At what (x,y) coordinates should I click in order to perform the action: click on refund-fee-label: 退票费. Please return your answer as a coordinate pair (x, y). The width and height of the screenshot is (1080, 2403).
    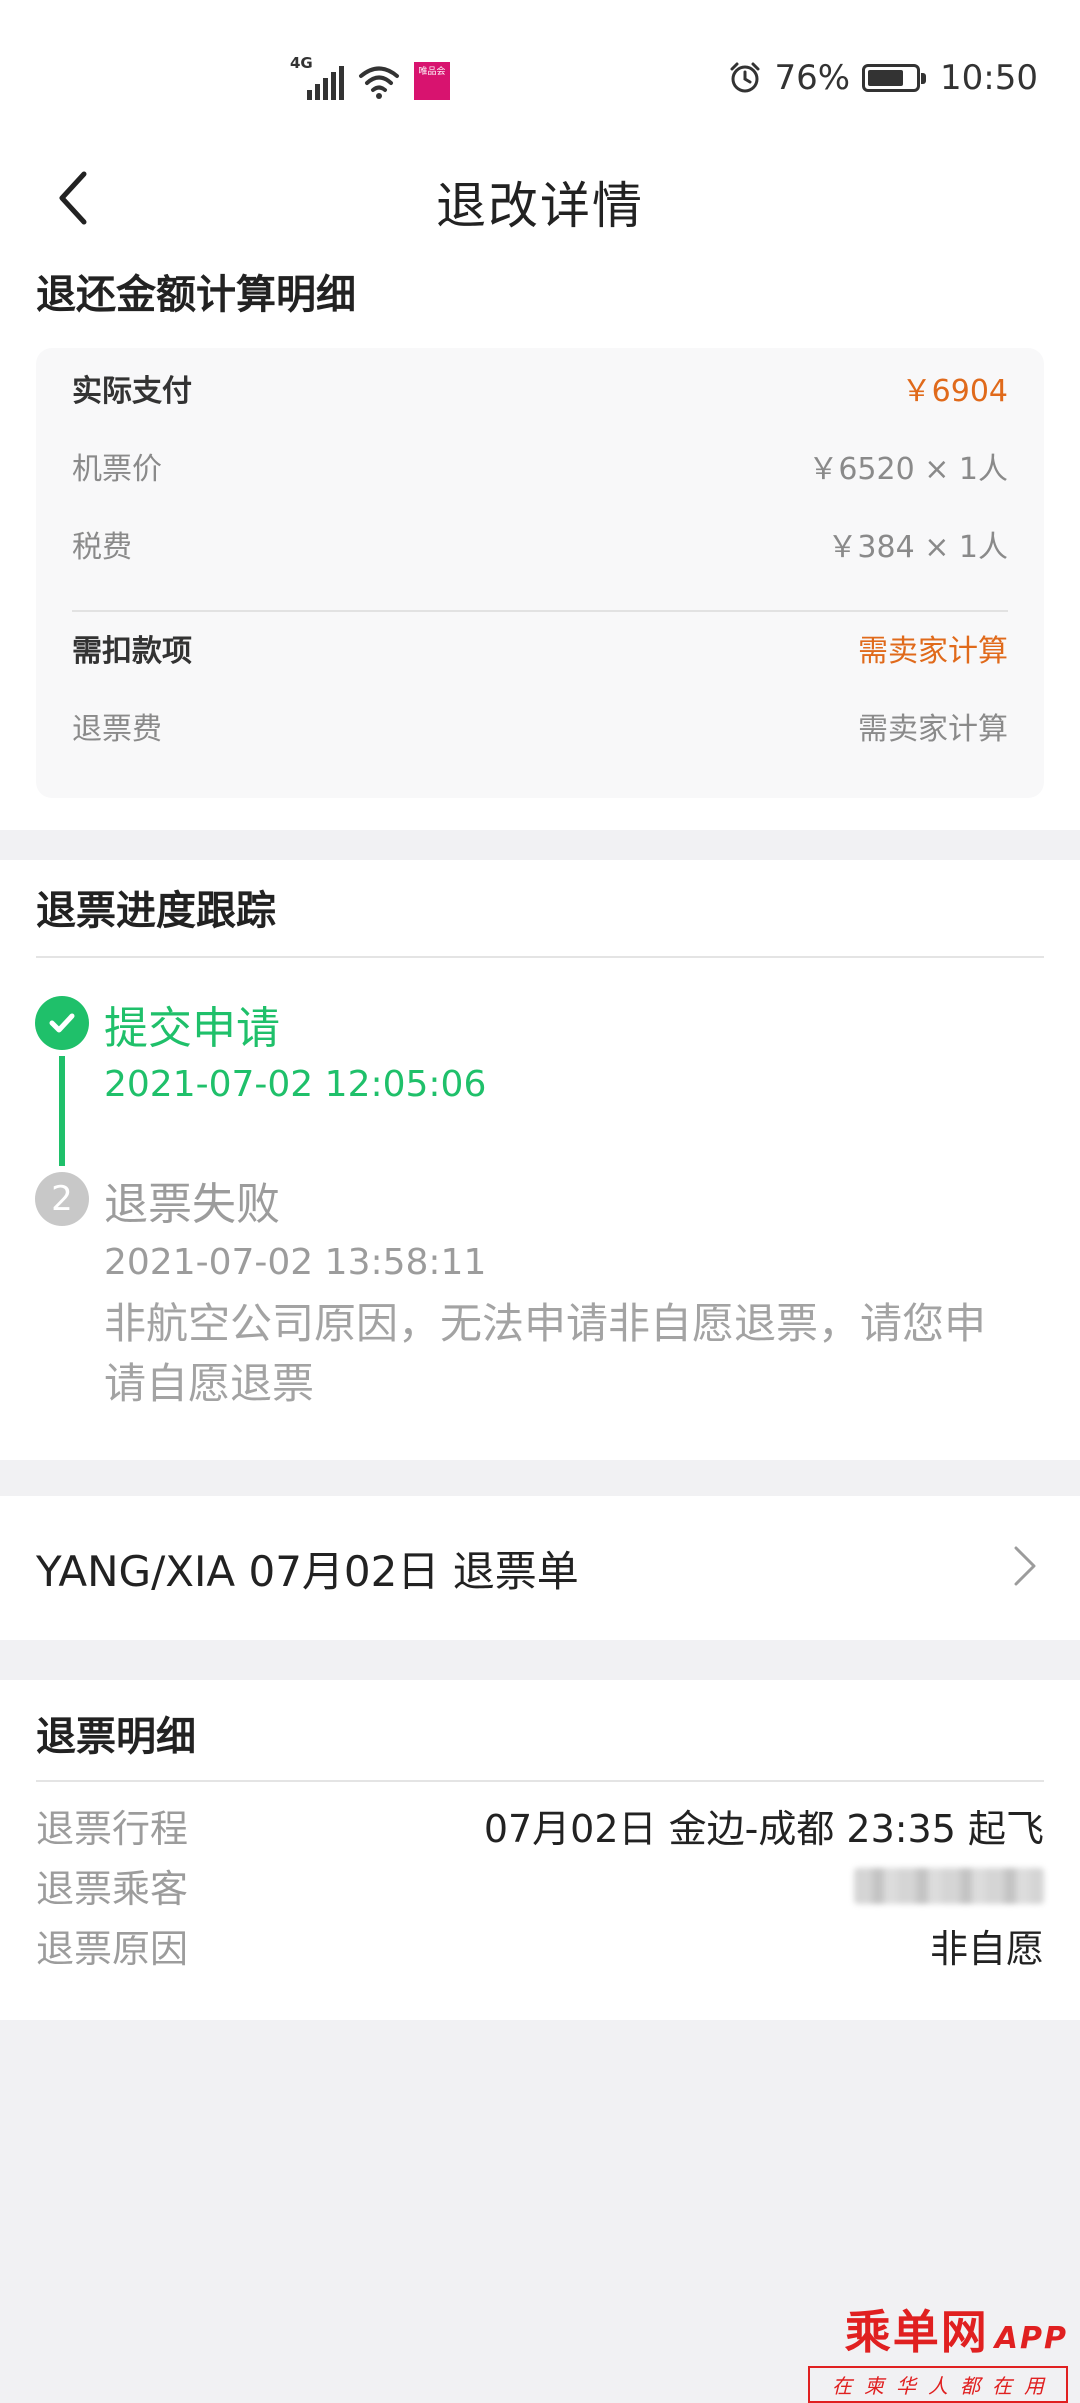
    Looking at the image, I should click on (117, 729).